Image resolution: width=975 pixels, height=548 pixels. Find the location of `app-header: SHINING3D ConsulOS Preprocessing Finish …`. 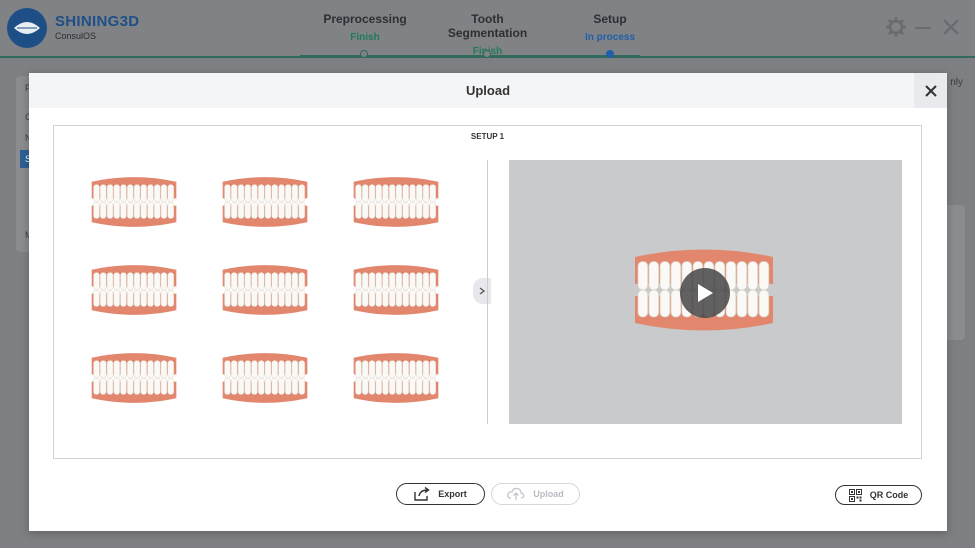

app-header: SHINING3D ConsulOS Preprocessing Finish … is located at coordinates (487, 29).